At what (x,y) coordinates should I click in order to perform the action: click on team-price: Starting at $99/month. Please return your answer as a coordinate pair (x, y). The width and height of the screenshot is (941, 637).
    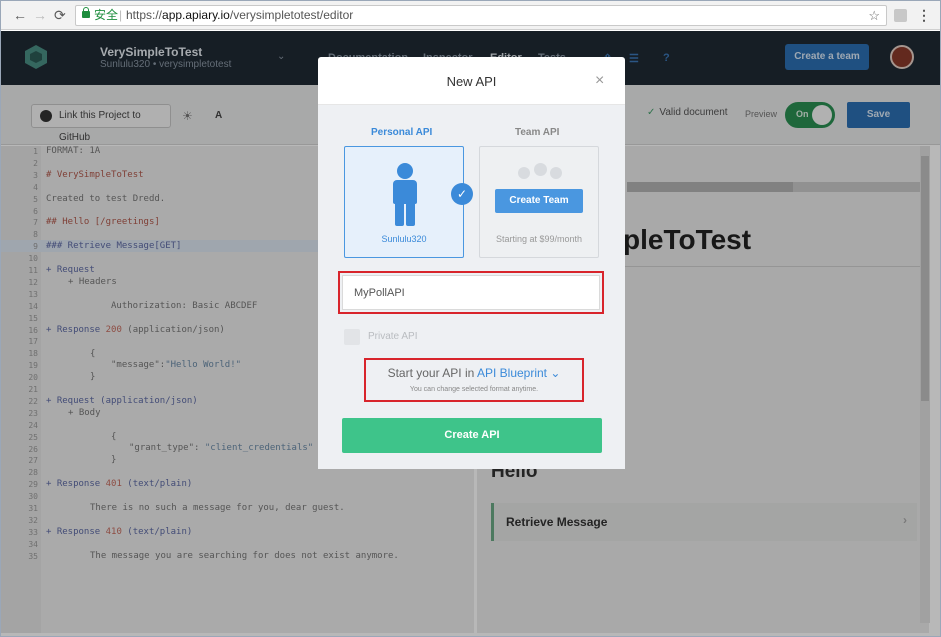
    Looking at the image, I should click on (539, 239).